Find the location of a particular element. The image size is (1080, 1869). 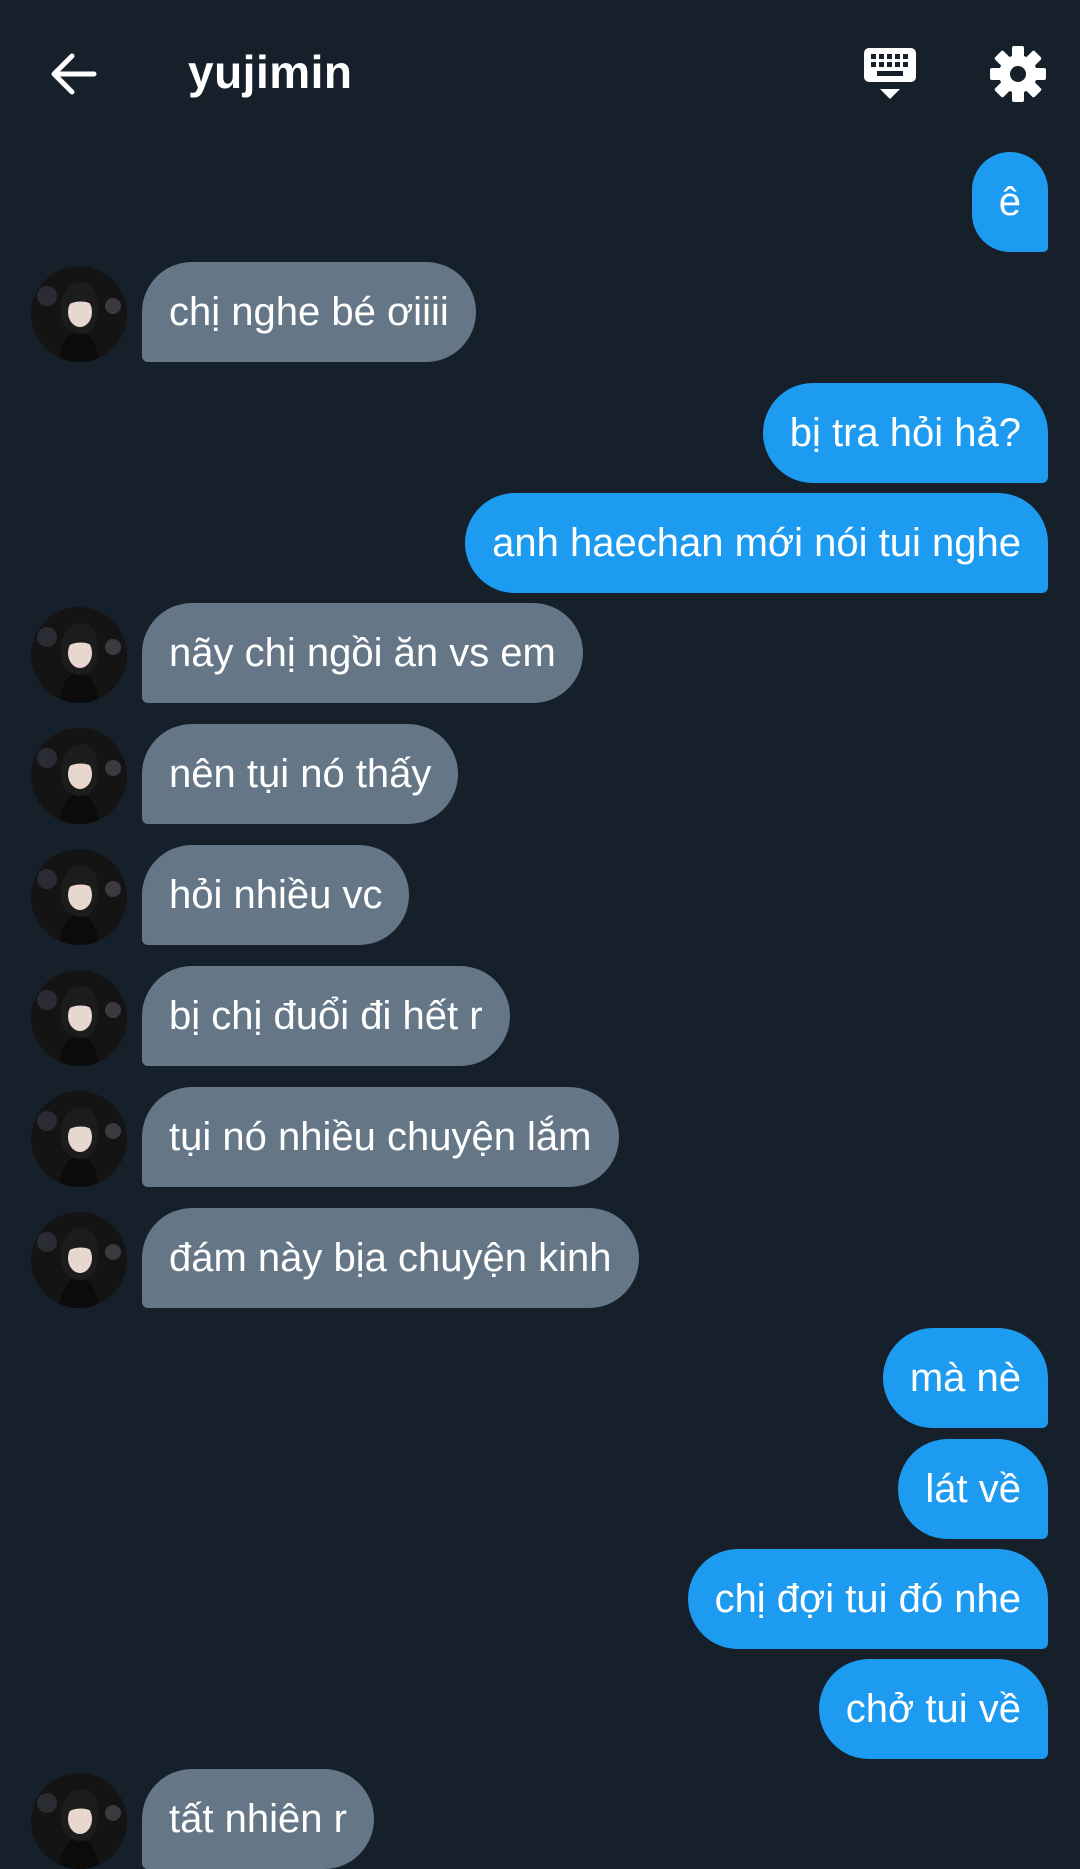

arrow-left-icon is located at coordinates (74, 74).